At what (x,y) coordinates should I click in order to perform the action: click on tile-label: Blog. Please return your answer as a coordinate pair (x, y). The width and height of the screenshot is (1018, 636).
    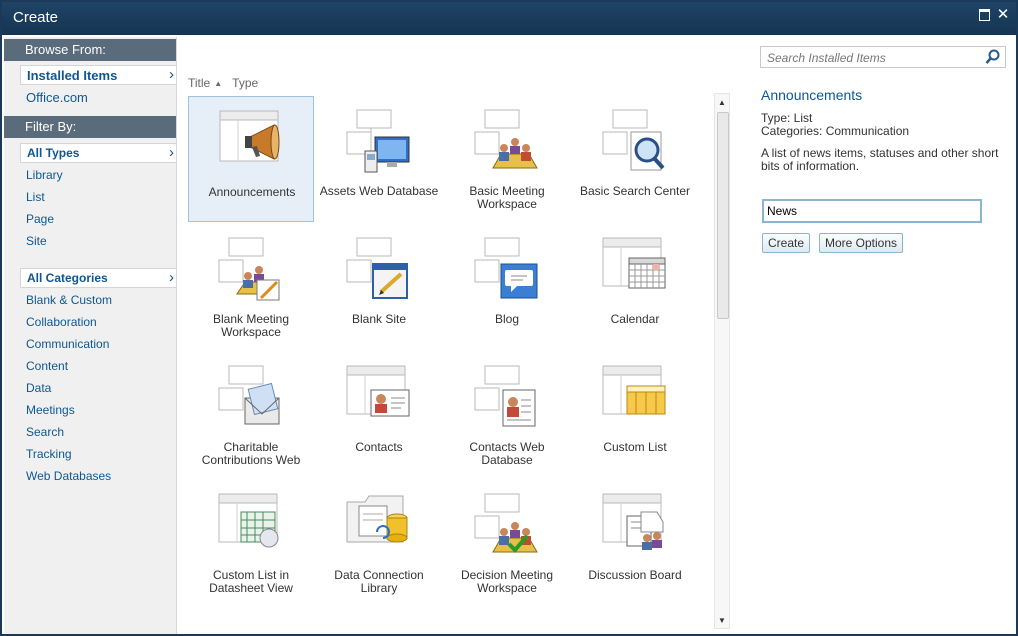
    Looking at the image, I should click on (507, 319).